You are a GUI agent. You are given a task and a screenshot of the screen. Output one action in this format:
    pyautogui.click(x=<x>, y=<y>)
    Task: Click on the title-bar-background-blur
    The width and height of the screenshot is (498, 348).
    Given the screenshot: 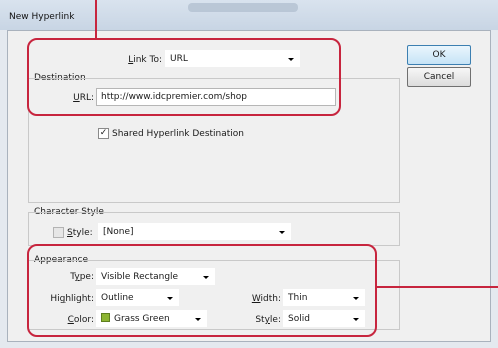 What is the action you would take?
    pyautogui.click(x=243, y=7)
    